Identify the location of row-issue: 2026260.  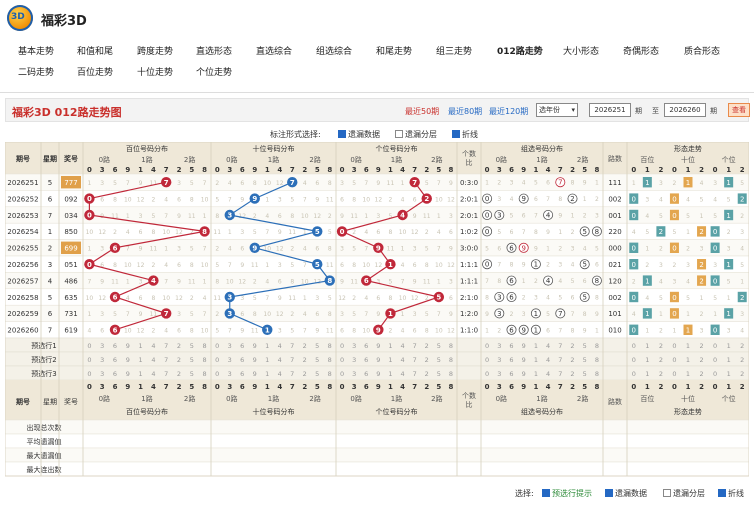
(22, 331).